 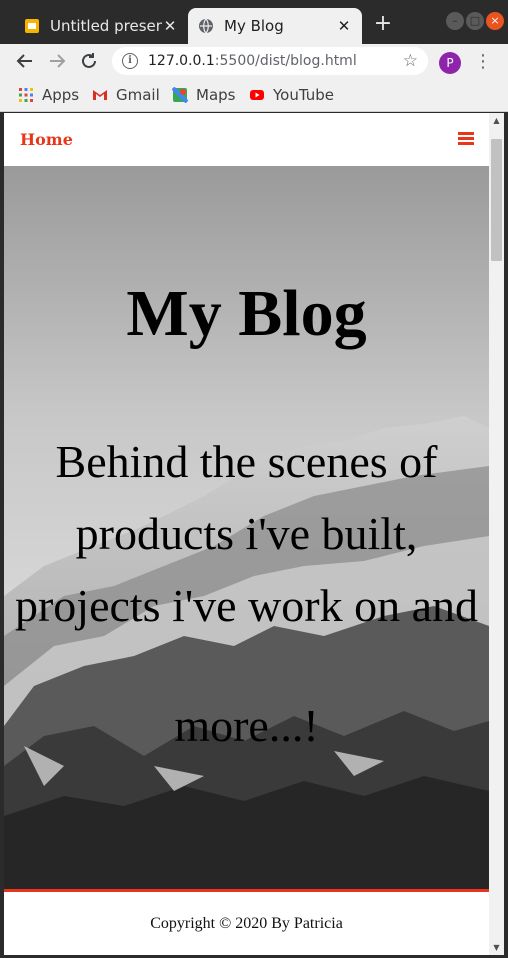 What do you see at coordinates (450, 63) in the screenshot?
I see `profile-avatar: P` at bounding box center [450, 63].